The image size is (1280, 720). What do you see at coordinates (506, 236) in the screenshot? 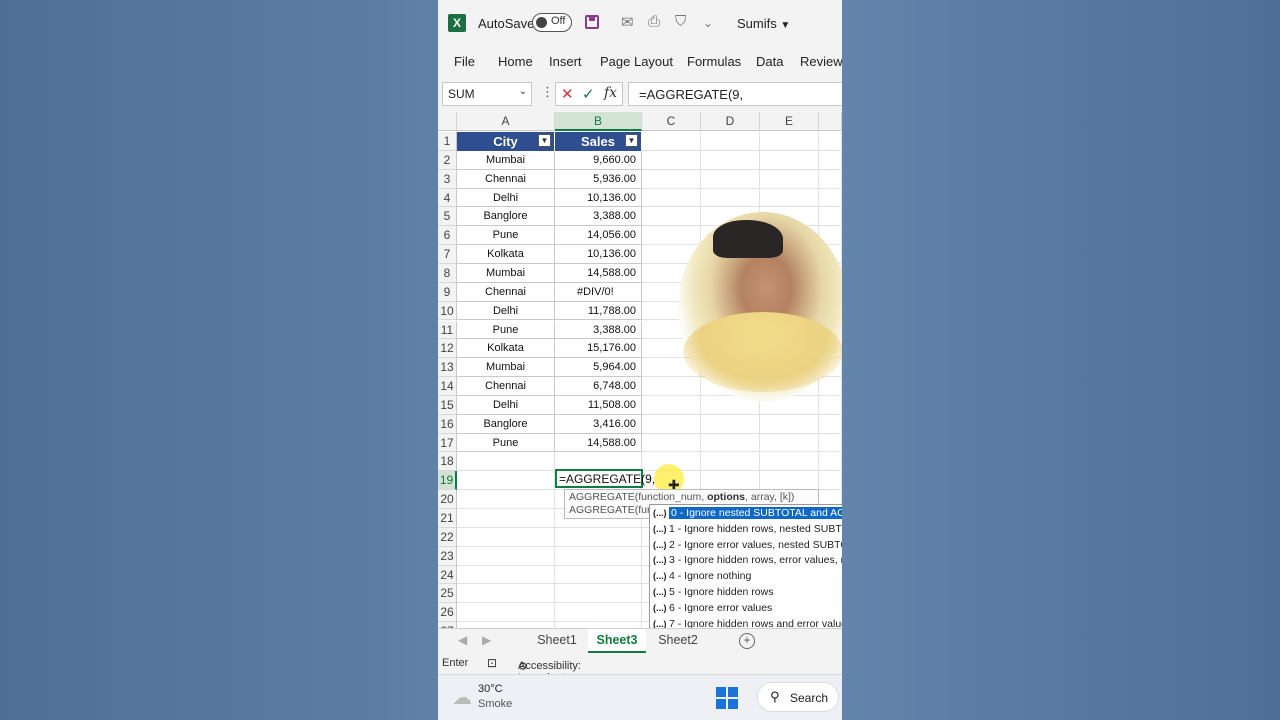
I see `cell-city: Pune` at bounding box center [506, 236].